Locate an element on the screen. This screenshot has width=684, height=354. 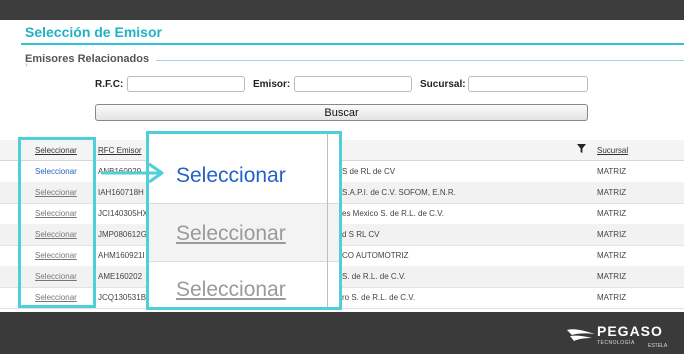
emisor-input is located at coordinates (353, 84).